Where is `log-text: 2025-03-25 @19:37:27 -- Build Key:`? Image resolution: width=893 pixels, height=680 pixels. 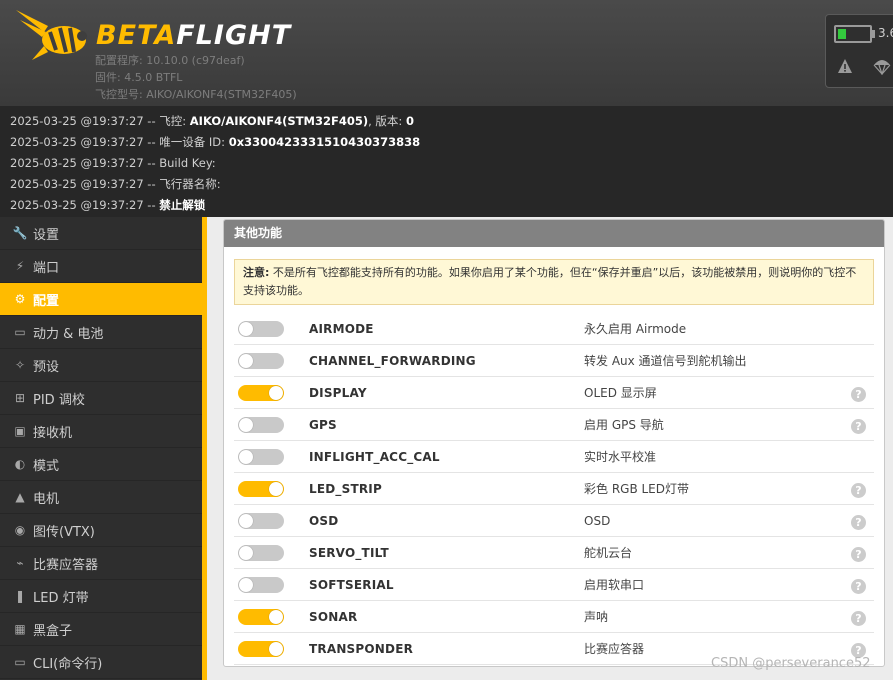 log-text: 2025-03-25 @19:37:27 -- Build Key: is located at coordinates (113, 163).